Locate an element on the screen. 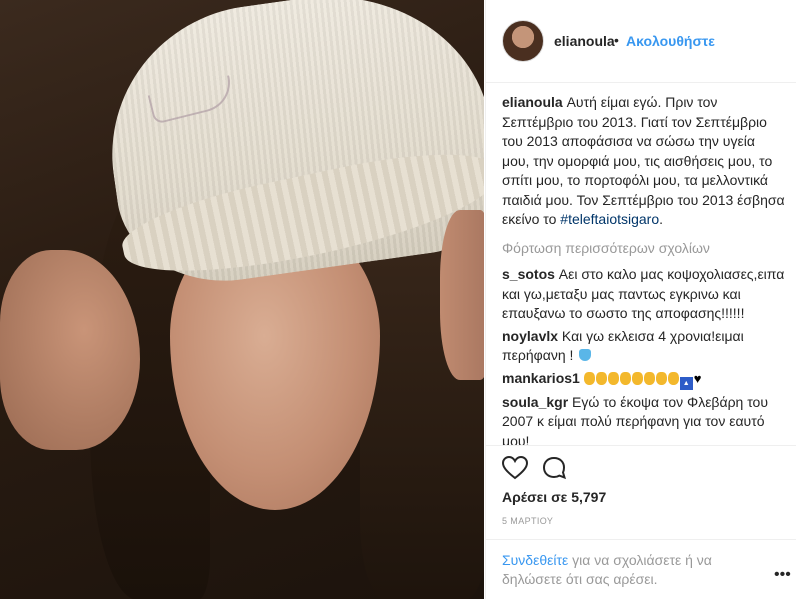 The height and width of the screenshot is (599, 796). post-date: 5 ΜΑΡΤΙΟΥ is located at coordinates (527, 521).